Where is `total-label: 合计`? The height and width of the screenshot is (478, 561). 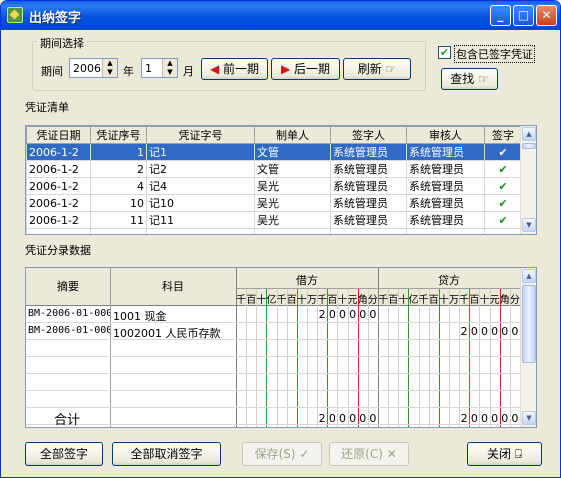
total-label: 合计 is located at coordinates (67, 420).